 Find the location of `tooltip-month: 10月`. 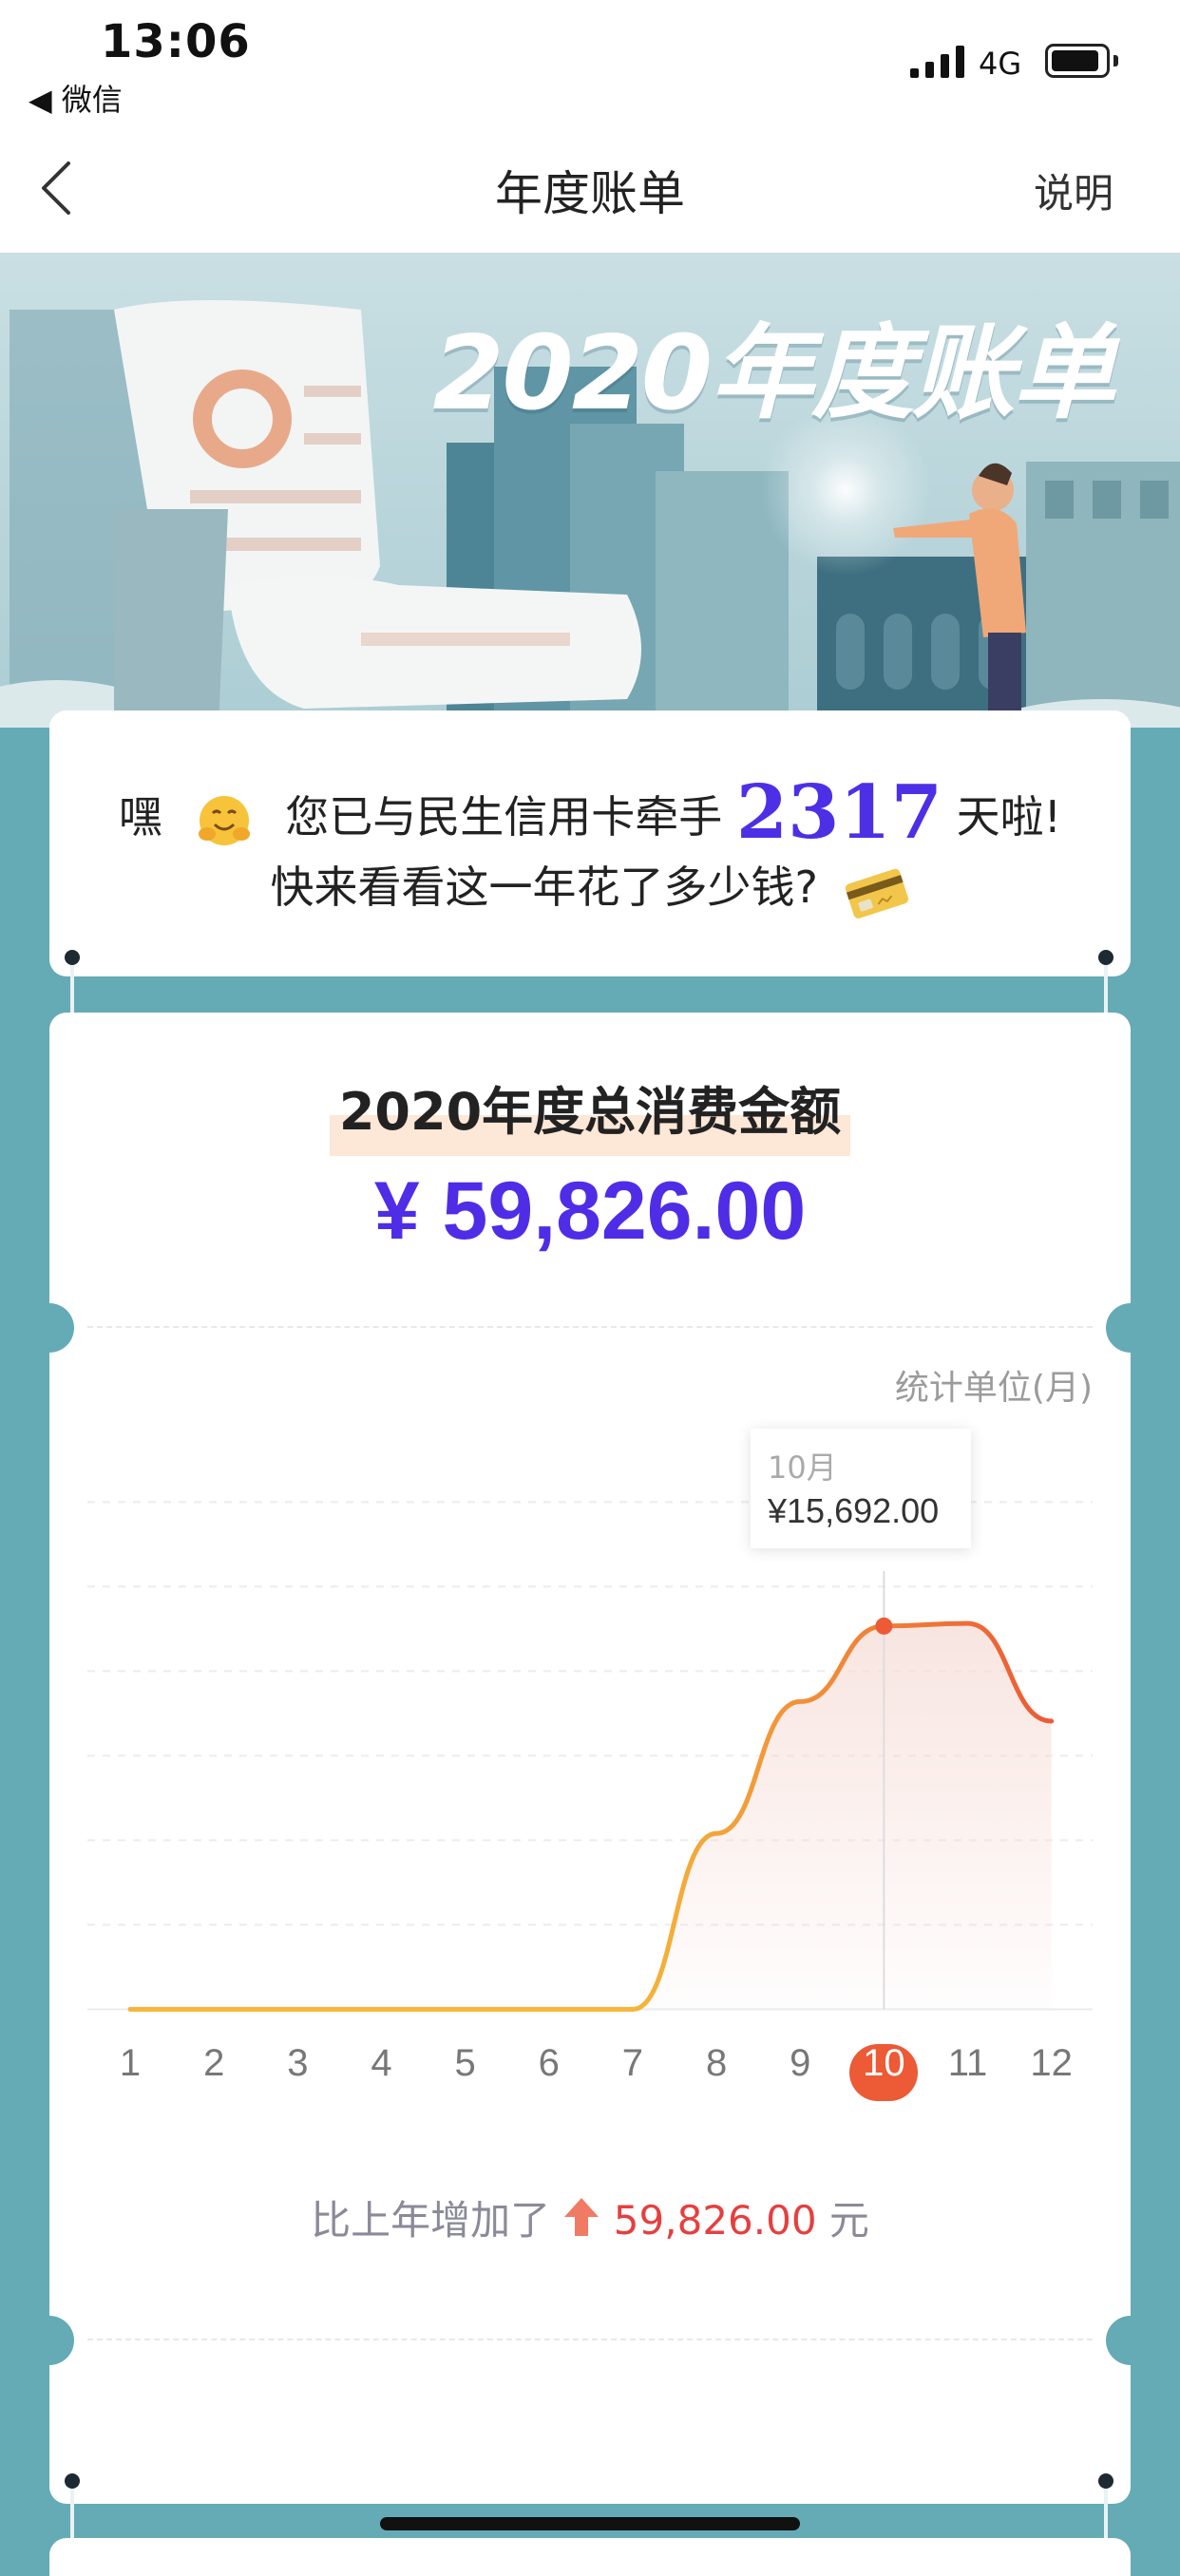

tooltip-month: 10月 is located at coordinates (802, 1465).